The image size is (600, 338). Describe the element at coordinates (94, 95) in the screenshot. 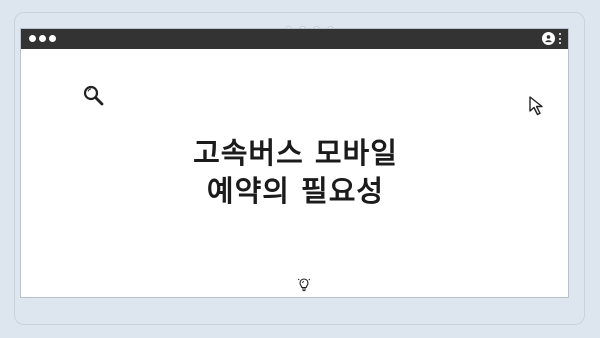

I see `search-icon` at that location.